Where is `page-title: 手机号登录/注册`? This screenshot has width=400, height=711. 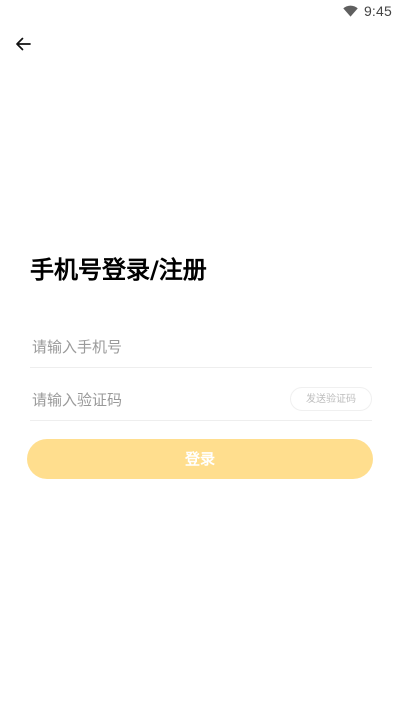
page-title: 手机号登录/注册 is located at coordinates (118, 270).